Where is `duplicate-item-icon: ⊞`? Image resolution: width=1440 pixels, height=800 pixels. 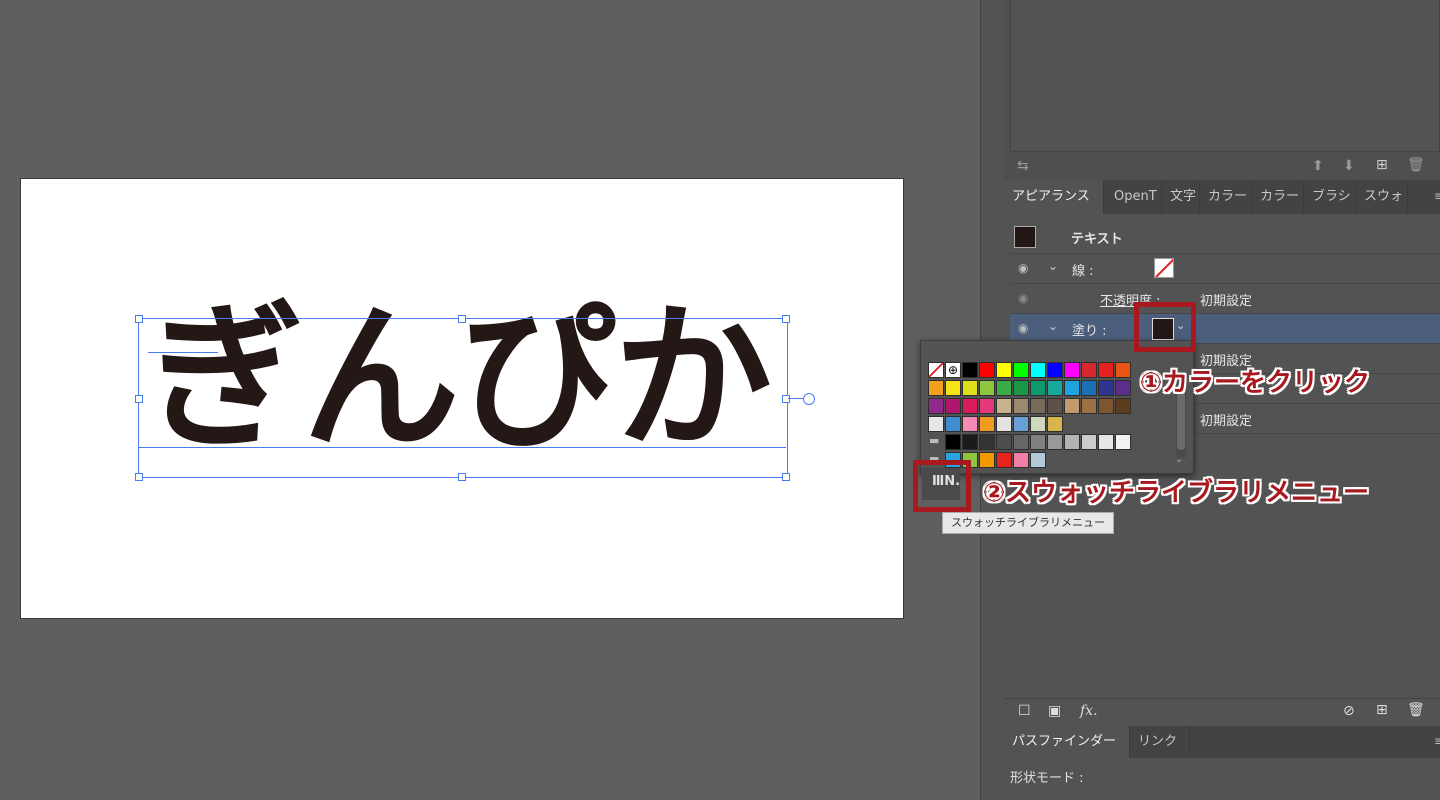
duplicate-item-icon: ⊞ is located at coordinates (1382, 710).